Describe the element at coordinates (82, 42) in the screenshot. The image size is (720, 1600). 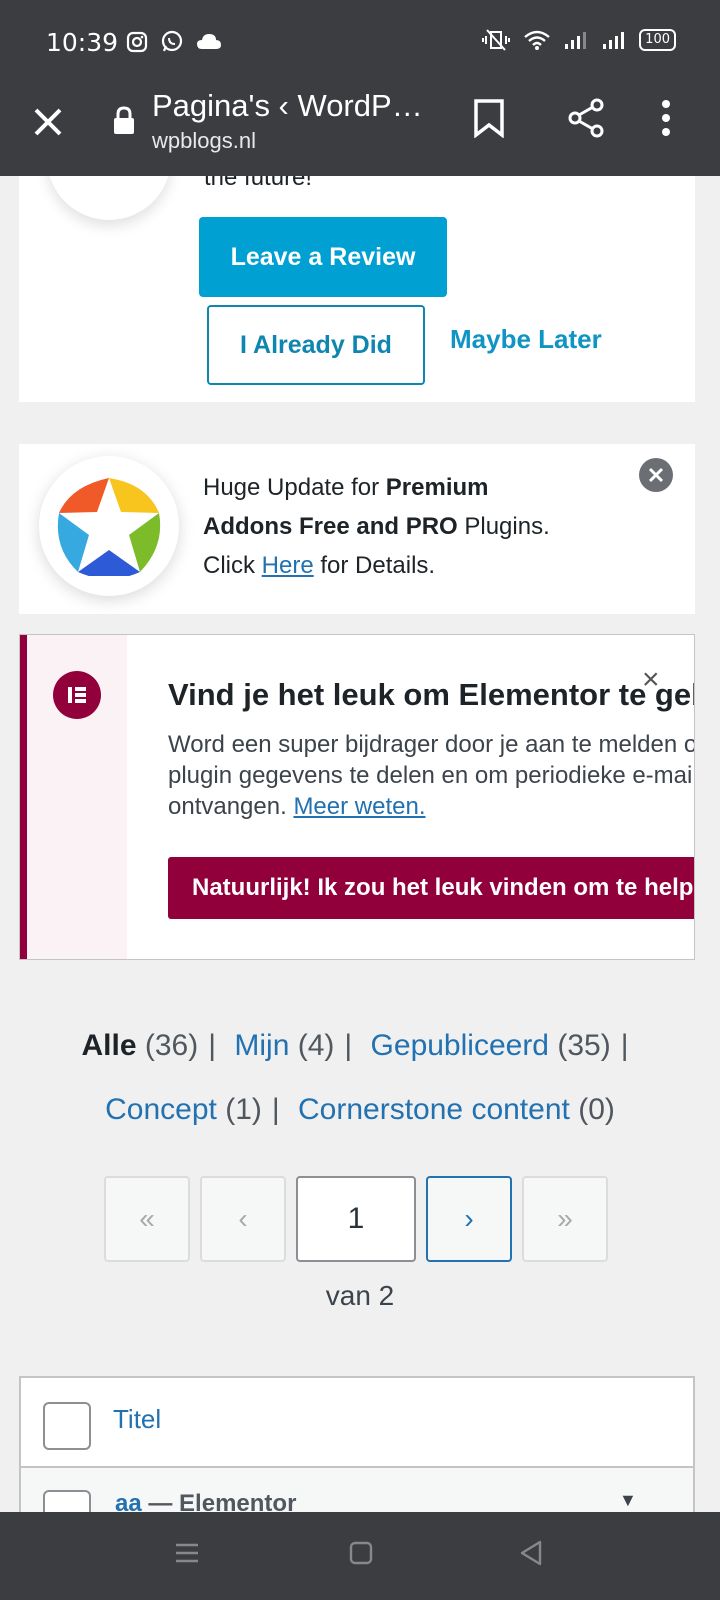
I see `status-time: 10:39` at that location.